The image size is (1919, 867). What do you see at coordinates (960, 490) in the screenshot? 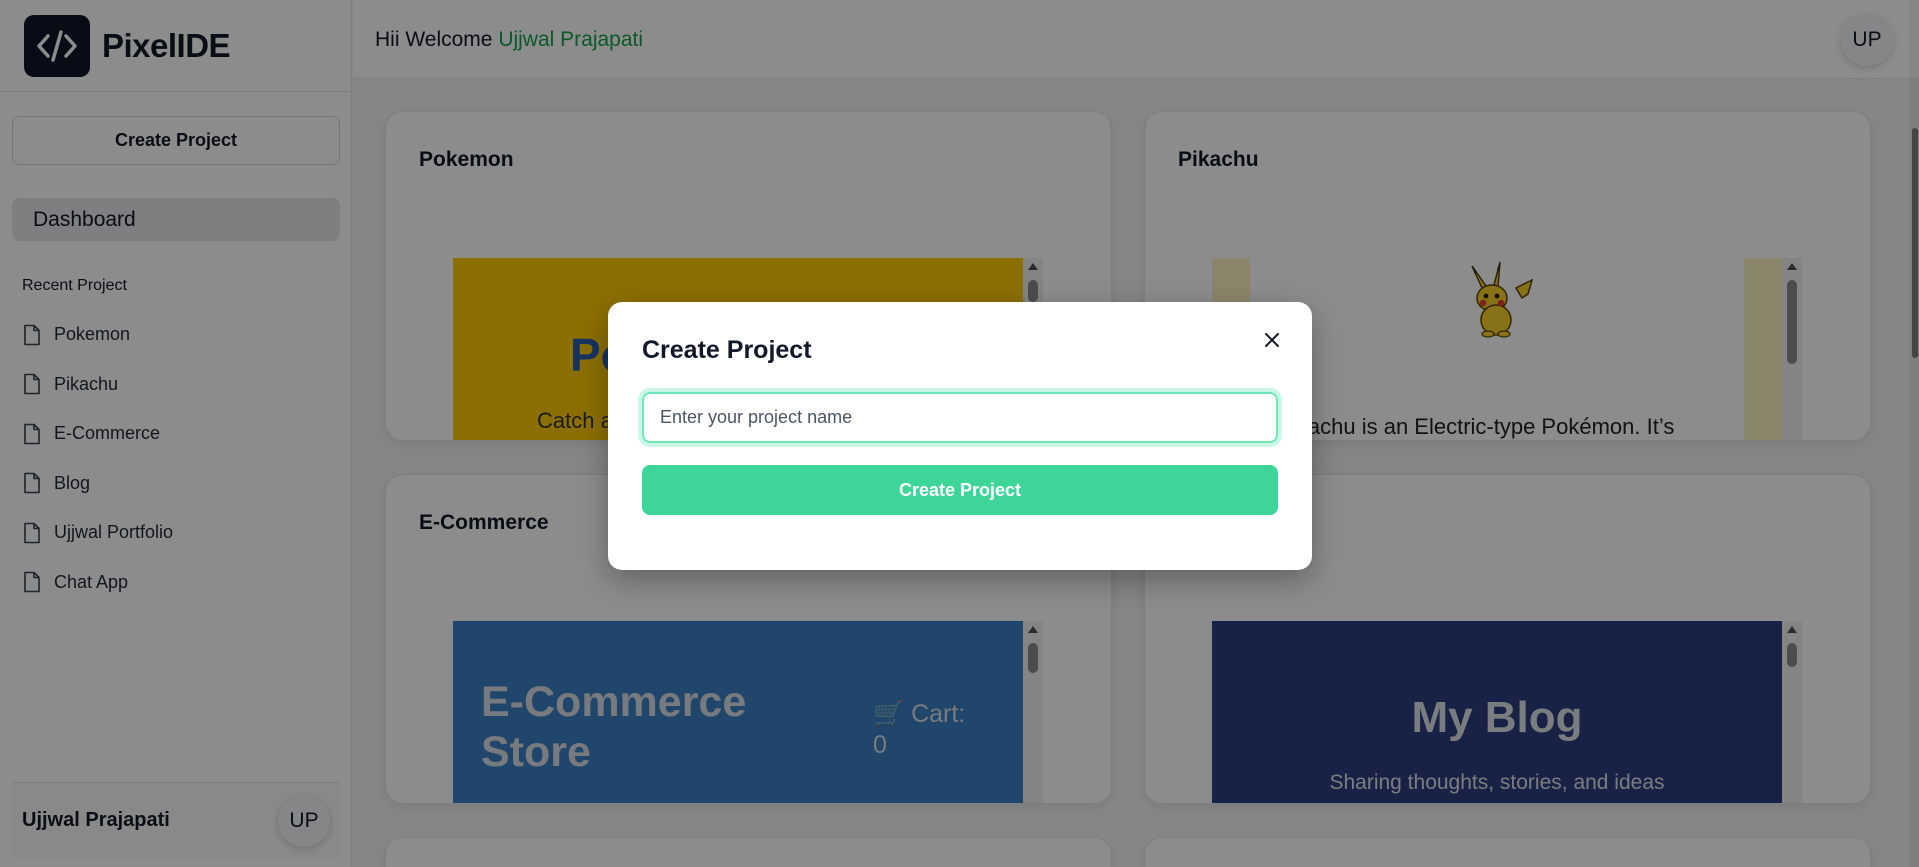
I see `create-project-submit-button: Create Project` at bounding box center [960, 490].